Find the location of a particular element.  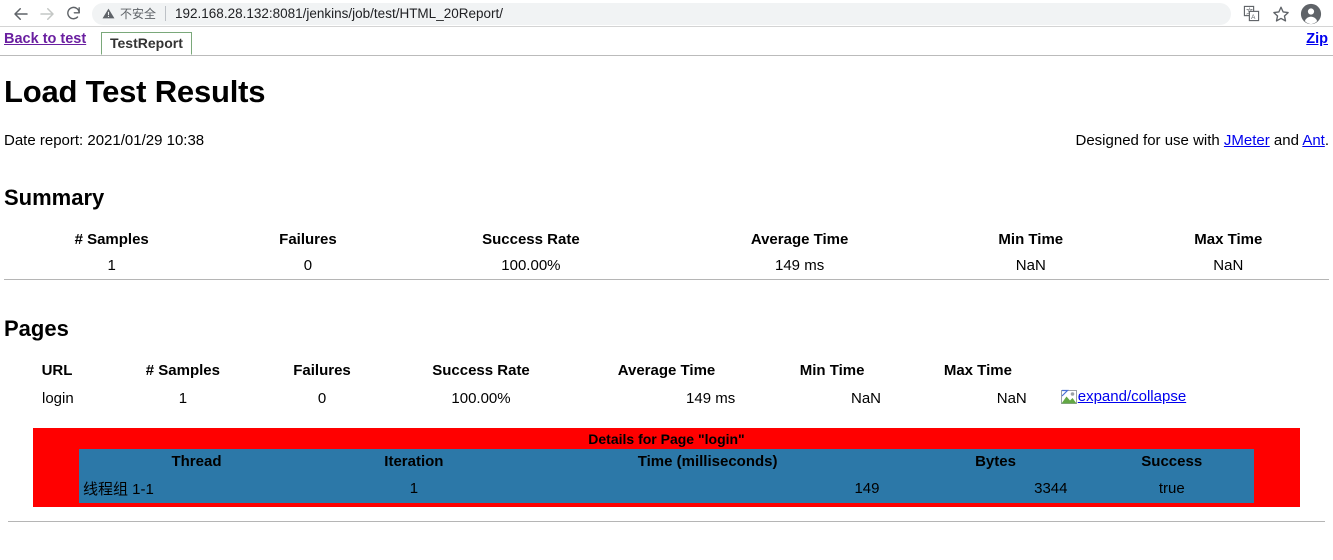

toolbar-actions: 文 A is located at coordinates (1281, 14).